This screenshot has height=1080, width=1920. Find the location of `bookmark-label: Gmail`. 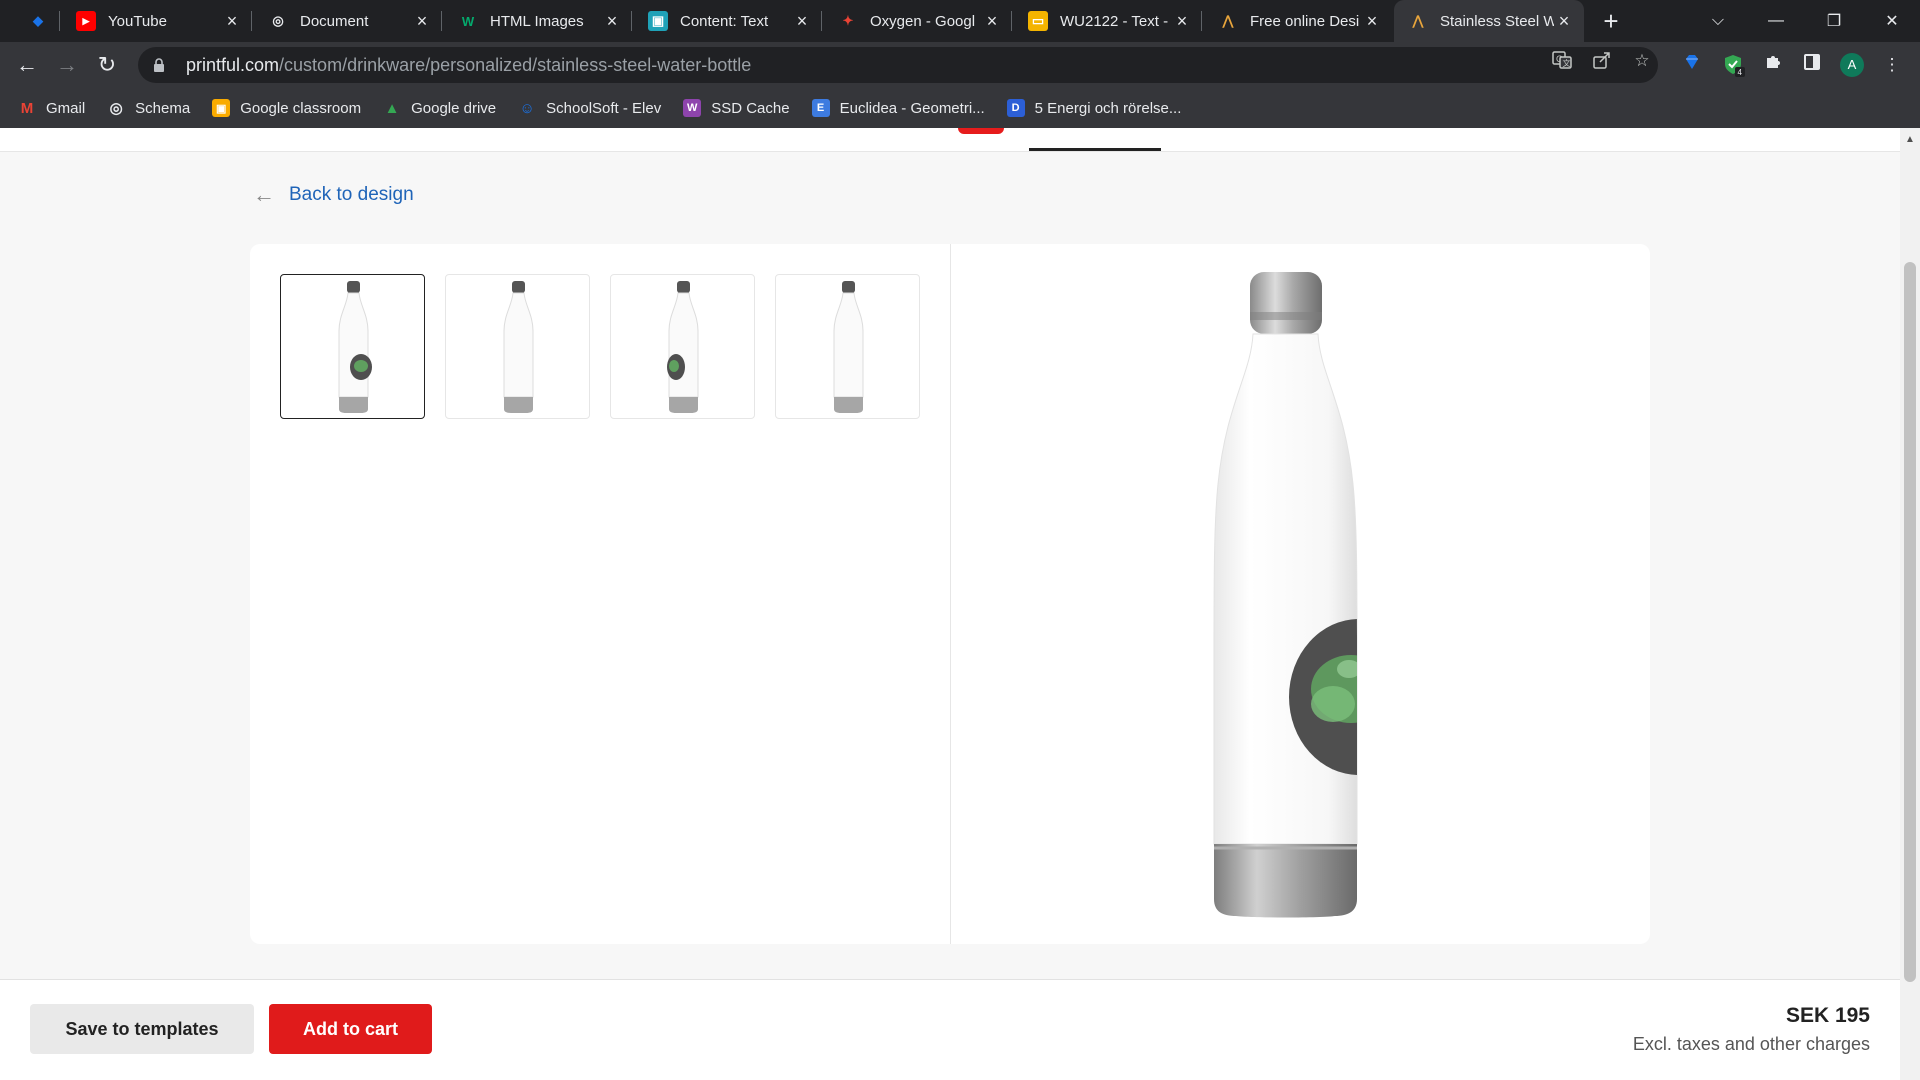

bookmark-label: Gmail is located at coordinates (66, 108).